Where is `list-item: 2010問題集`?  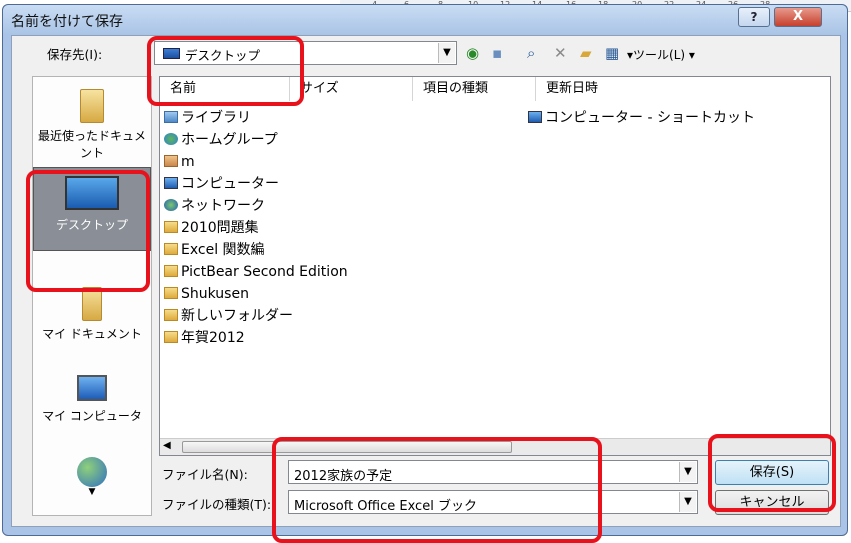
list-item: 2010問題集 is located at coordinates (211, 228).